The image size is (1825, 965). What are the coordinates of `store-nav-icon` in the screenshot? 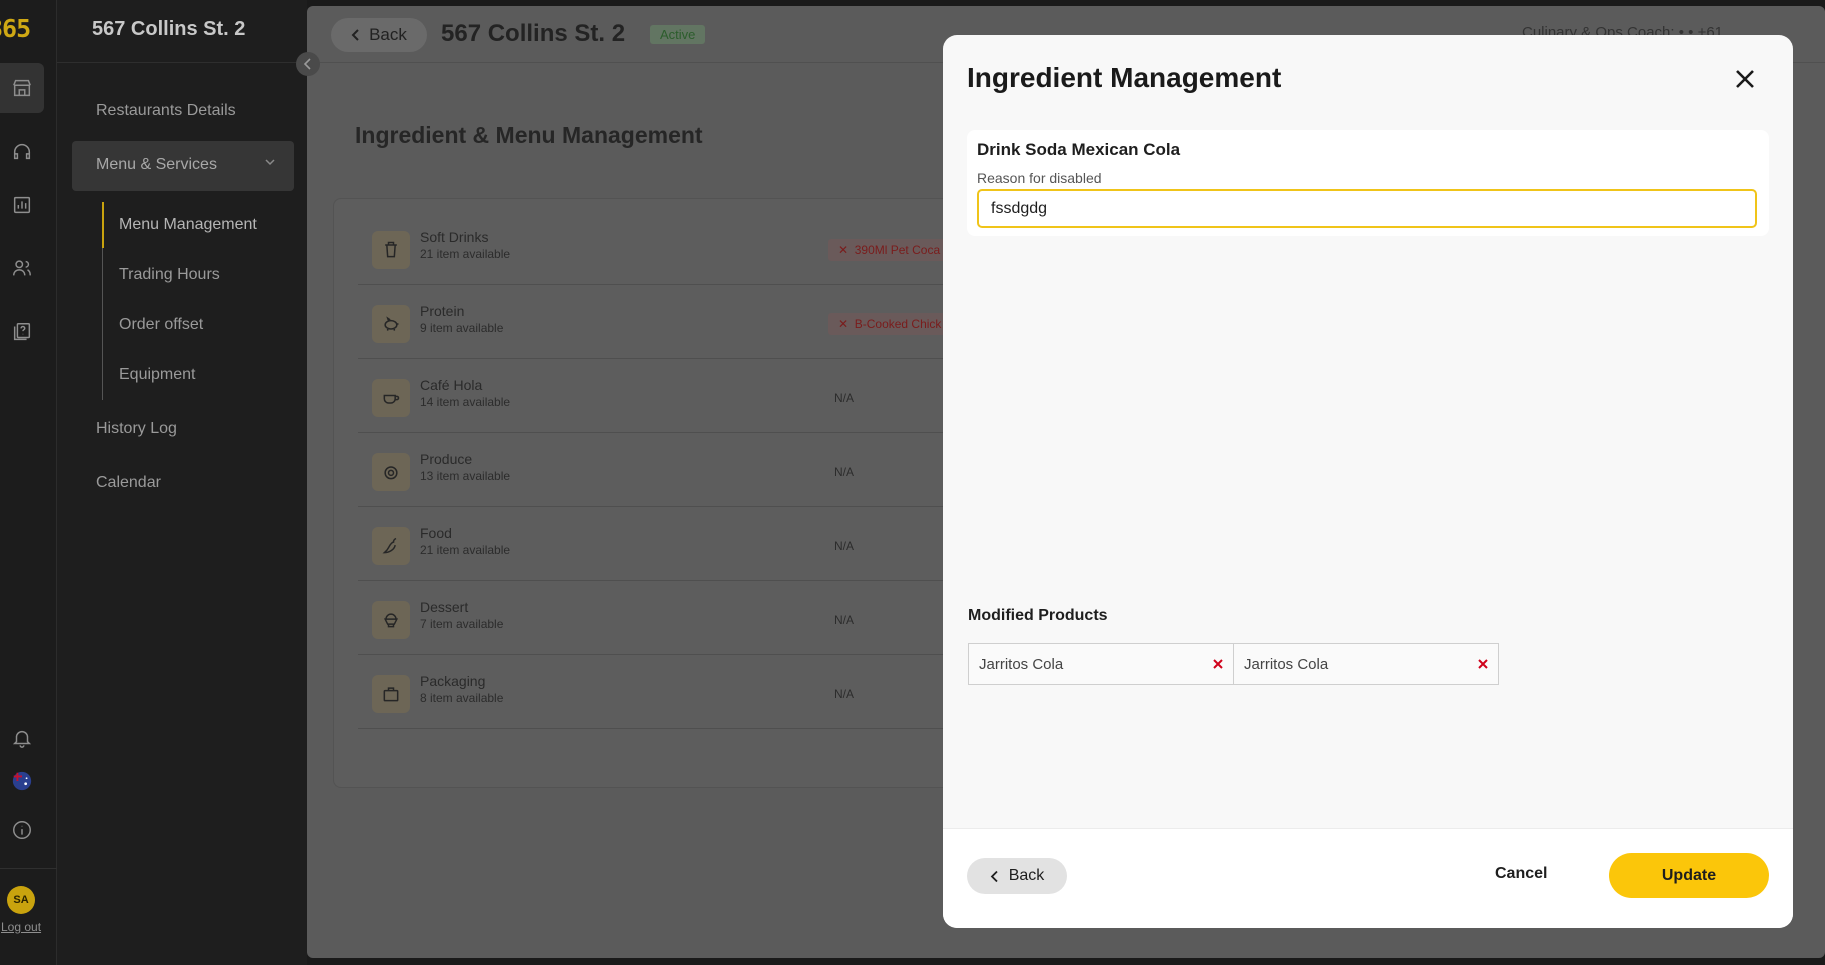 It's located at (22, 88).